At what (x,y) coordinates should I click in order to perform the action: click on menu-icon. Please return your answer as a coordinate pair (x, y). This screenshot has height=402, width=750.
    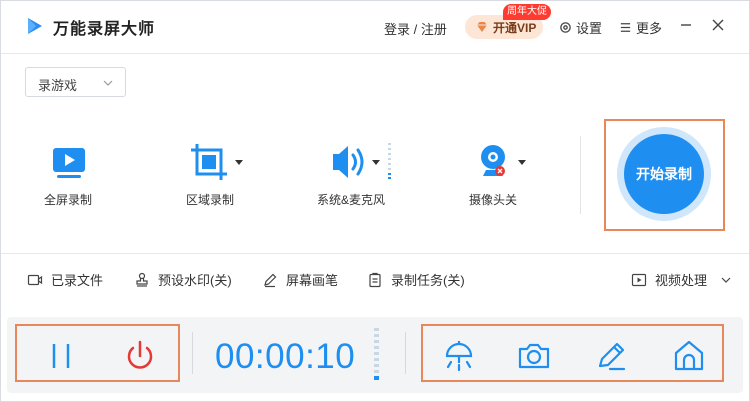
    Looking at the image, I should click on (625, 27).